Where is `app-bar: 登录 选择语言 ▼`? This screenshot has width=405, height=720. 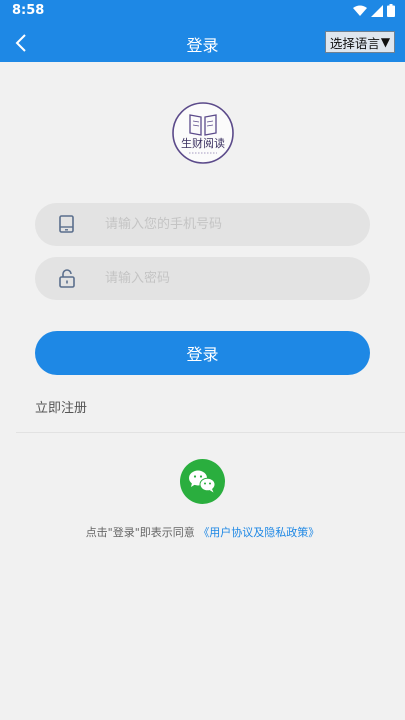 app-bar: 登录 选择语言 ▼ is located at coordinates (202, 43).